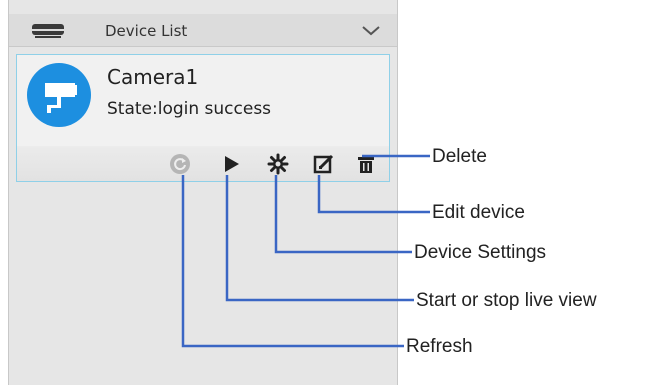  Describe the element at coordinates (480, 252) in the screenshot. I see `callout-device-settings: Device Settings` at that location.